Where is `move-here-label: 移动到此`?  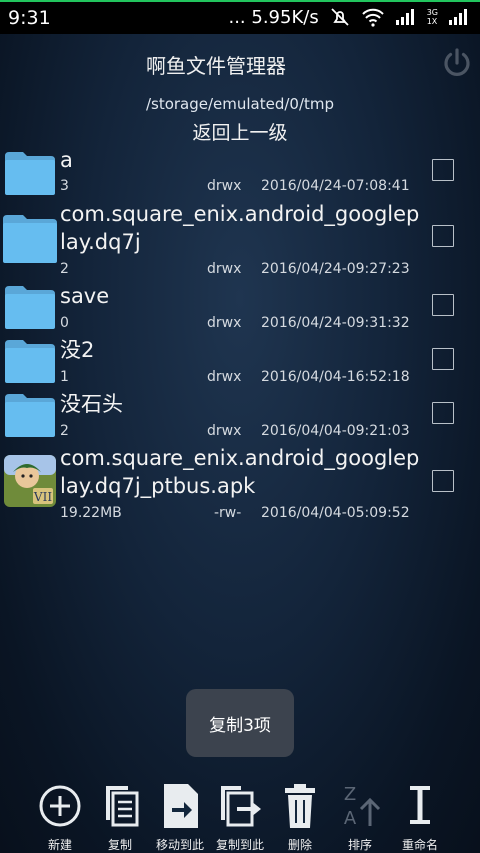
move-here-label: 移动到此 is located at coordinates (179, 845).